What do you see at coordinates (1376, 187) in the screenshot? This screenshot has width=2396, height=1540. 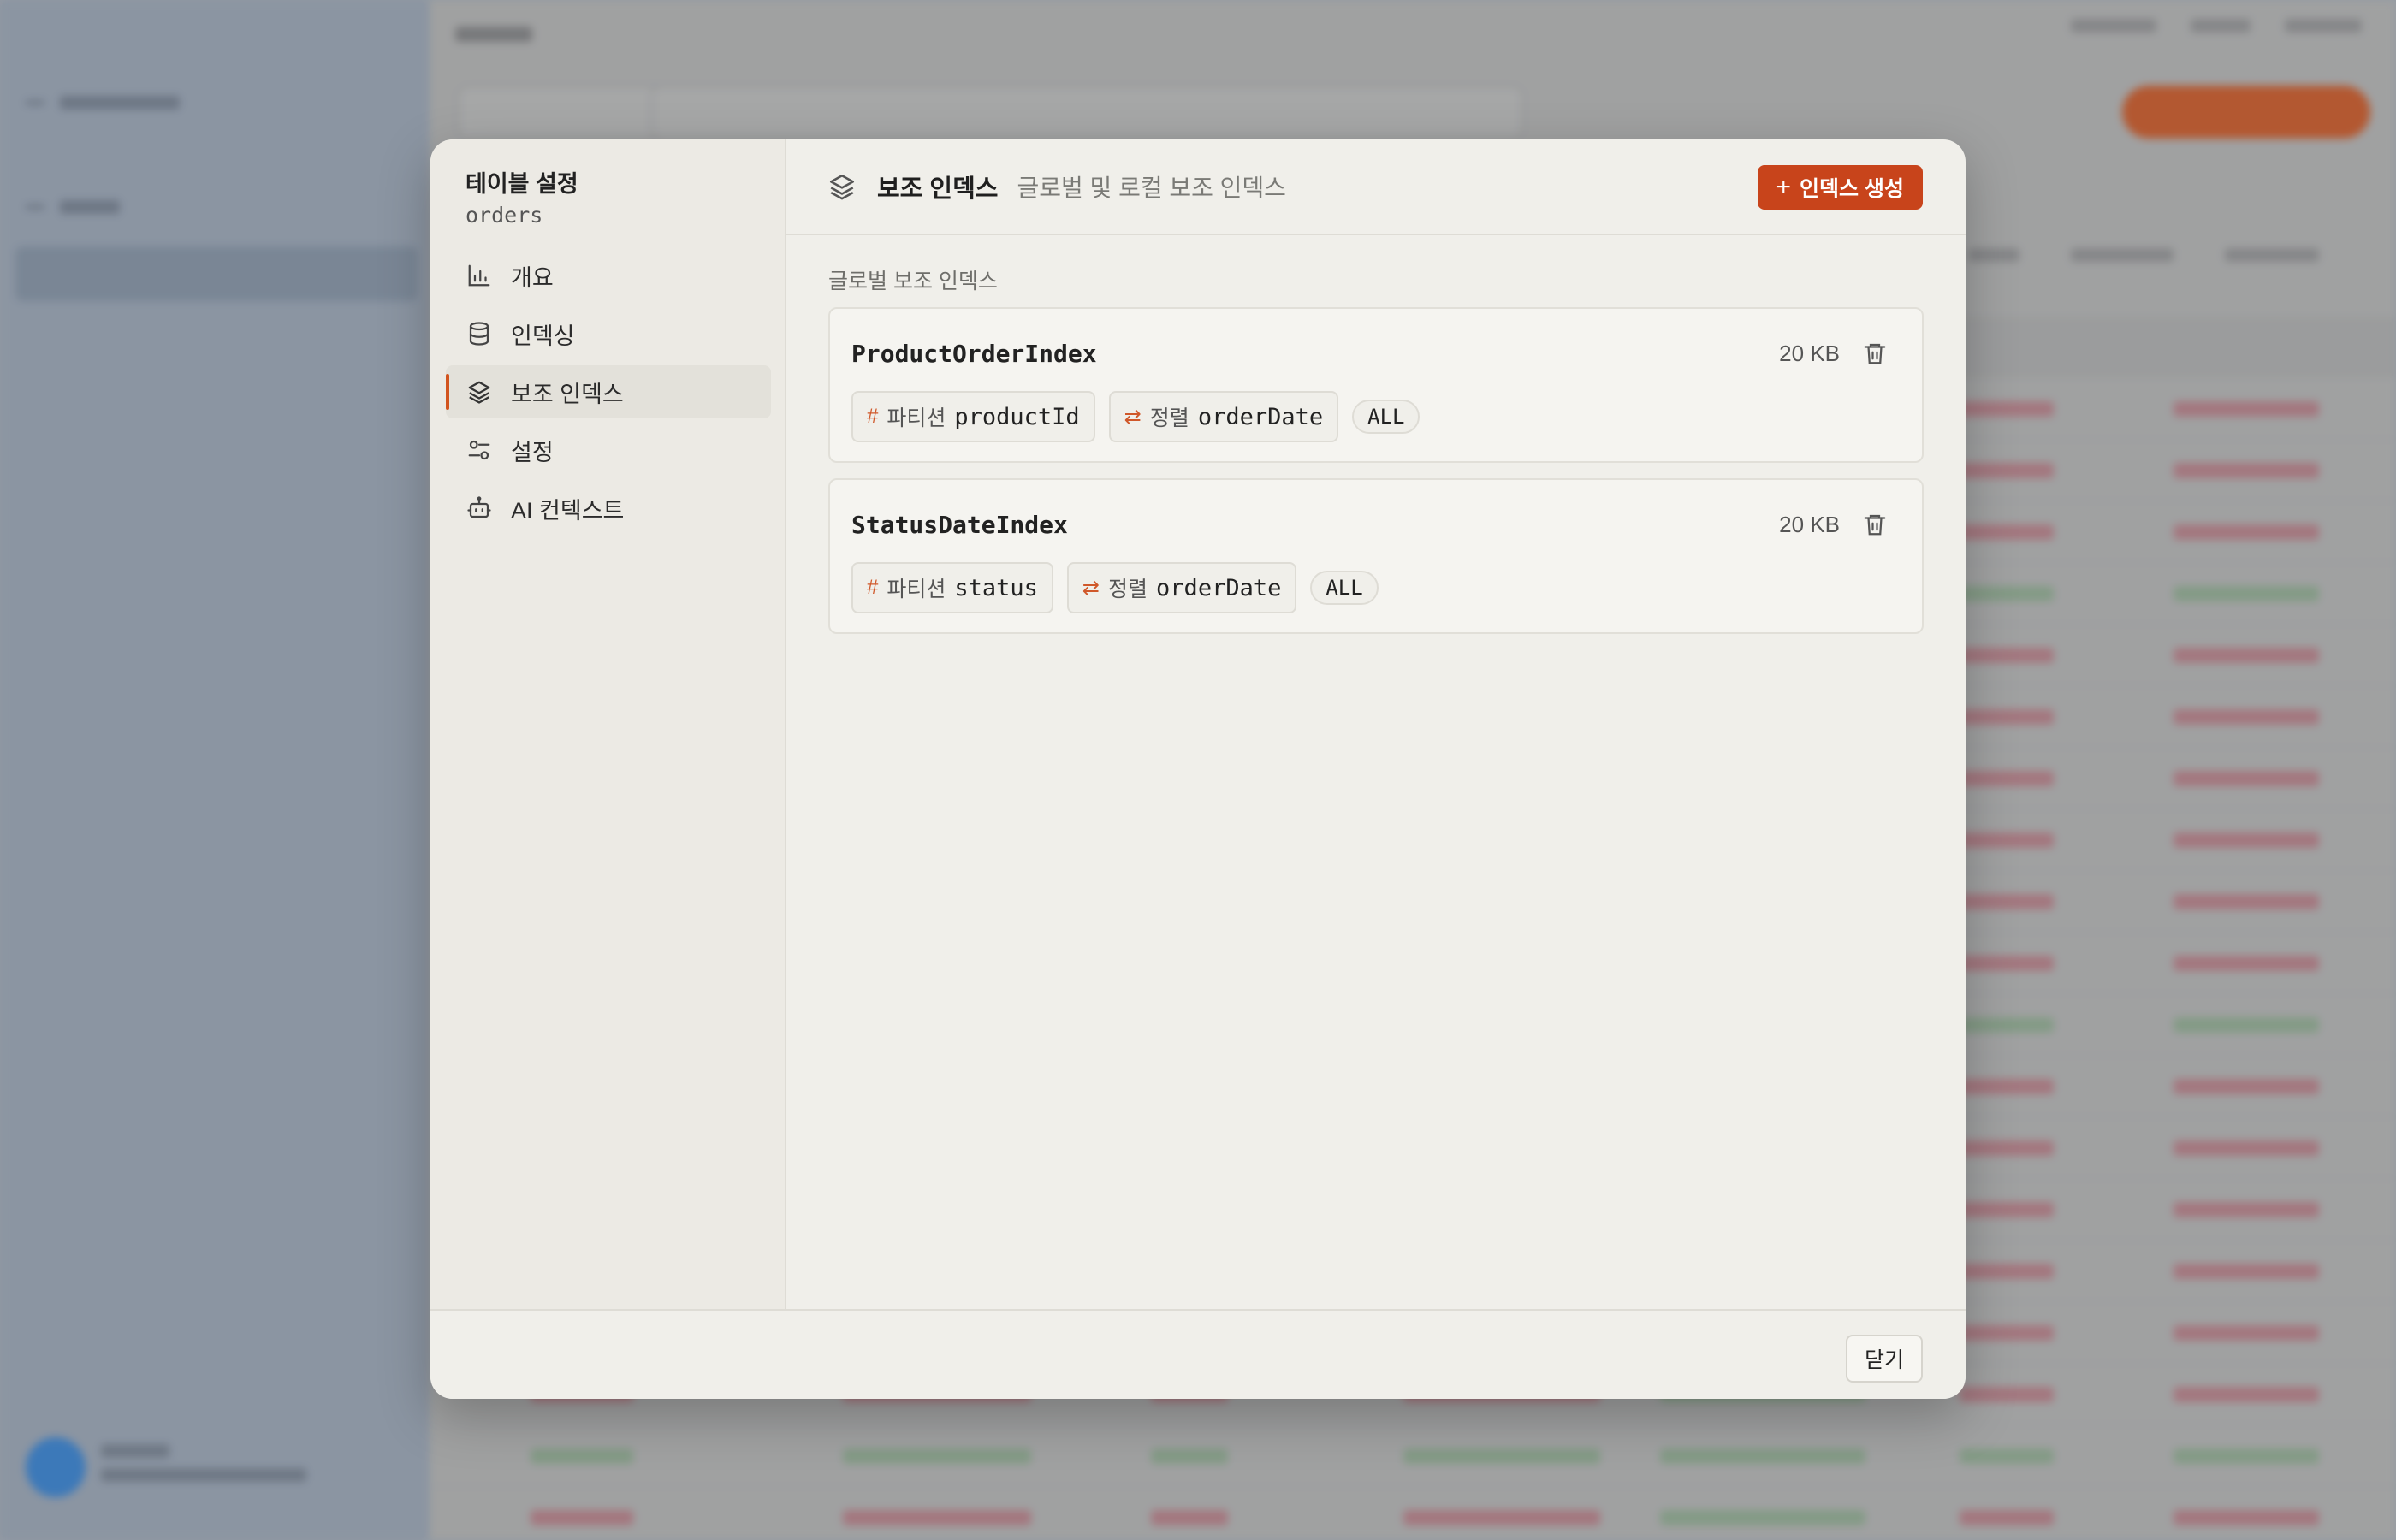 I see `modal-header: 보조 인덱스 글로벌 및 로컬 보조 인덱스 + 인덱스 생성` at bounding box center [1376, 187].